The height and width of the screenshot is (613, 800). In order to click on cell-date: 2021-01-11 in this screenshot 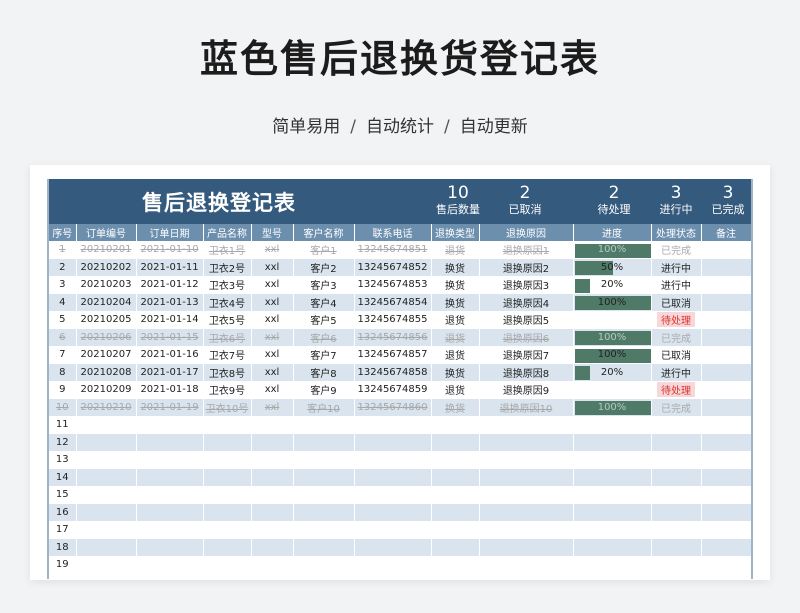, I will do `click(170, 267)`.